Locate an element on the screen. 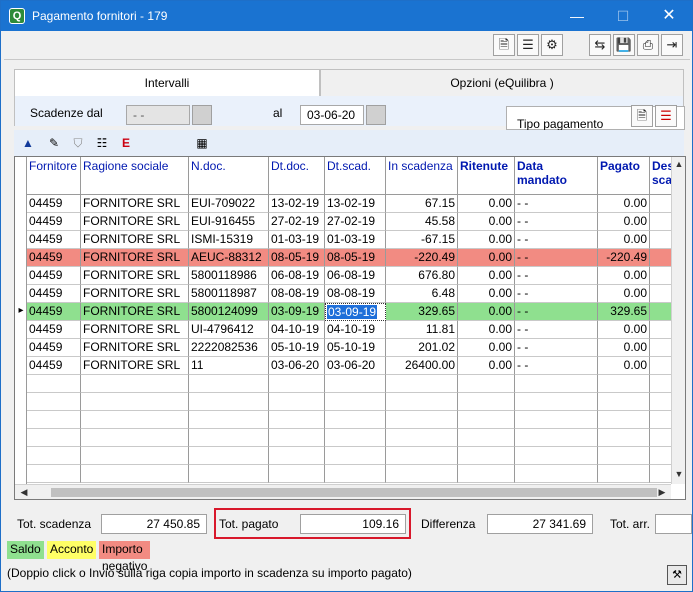 The height and width of the screenshot is (592, 693). table-cell-dtdoc: 04-10-19 is located at coordinates (297, 330).